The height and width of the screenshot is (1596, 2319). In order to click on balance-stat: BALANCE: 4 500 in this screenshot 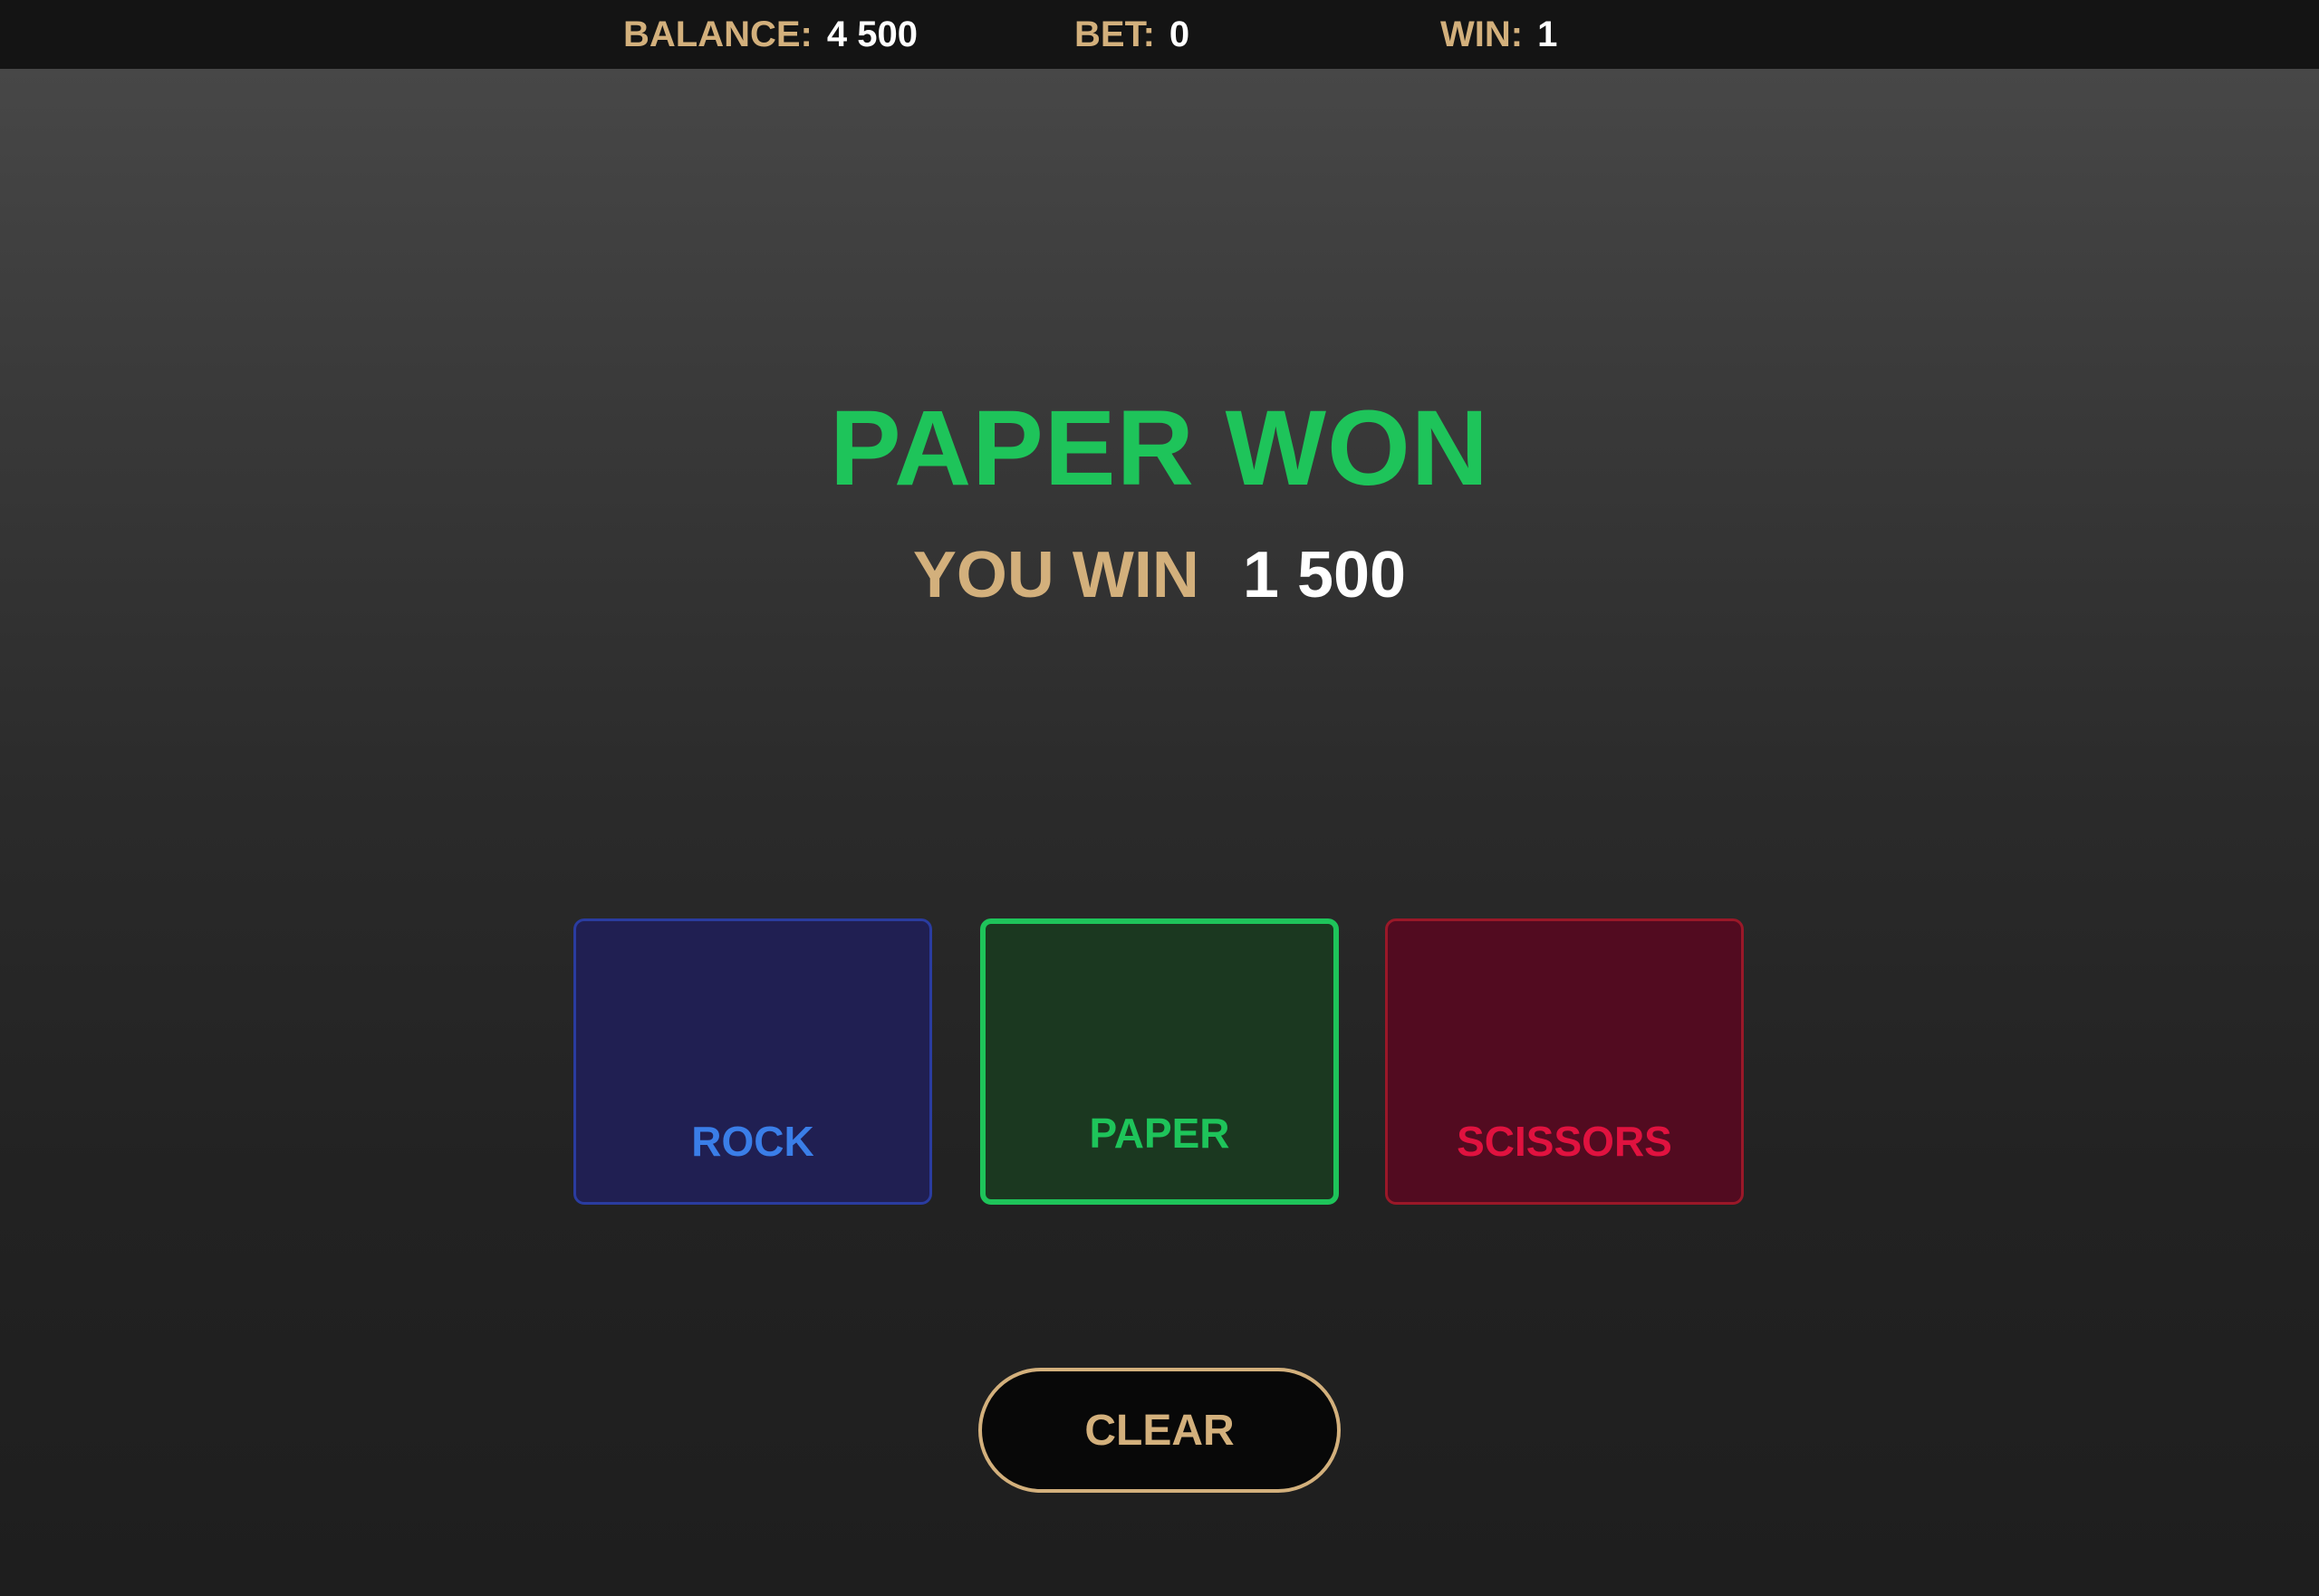, I will do `click(770, 34)`.